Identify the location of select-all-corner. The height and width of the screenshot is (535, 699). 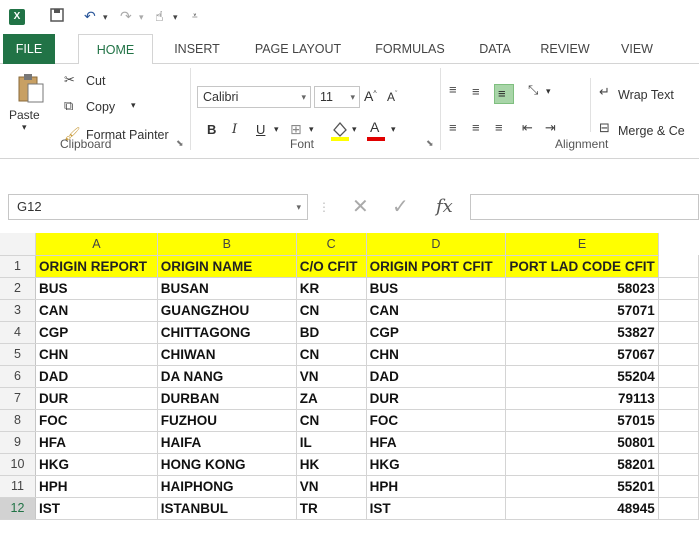
(18, 244).